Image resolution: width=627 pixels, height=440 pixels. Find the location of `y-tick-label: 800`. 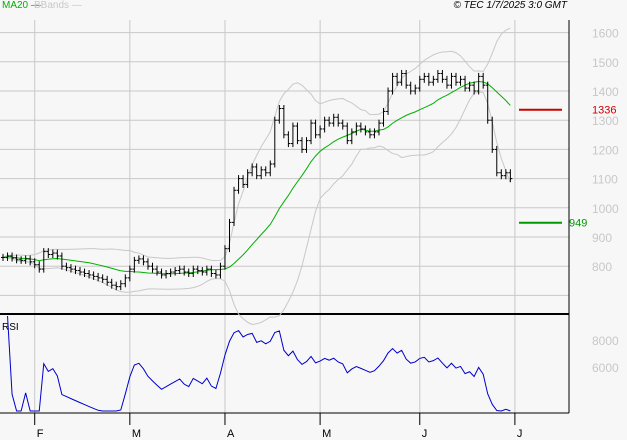

y-tick-label: 800 is located at coordinates (602, 267).